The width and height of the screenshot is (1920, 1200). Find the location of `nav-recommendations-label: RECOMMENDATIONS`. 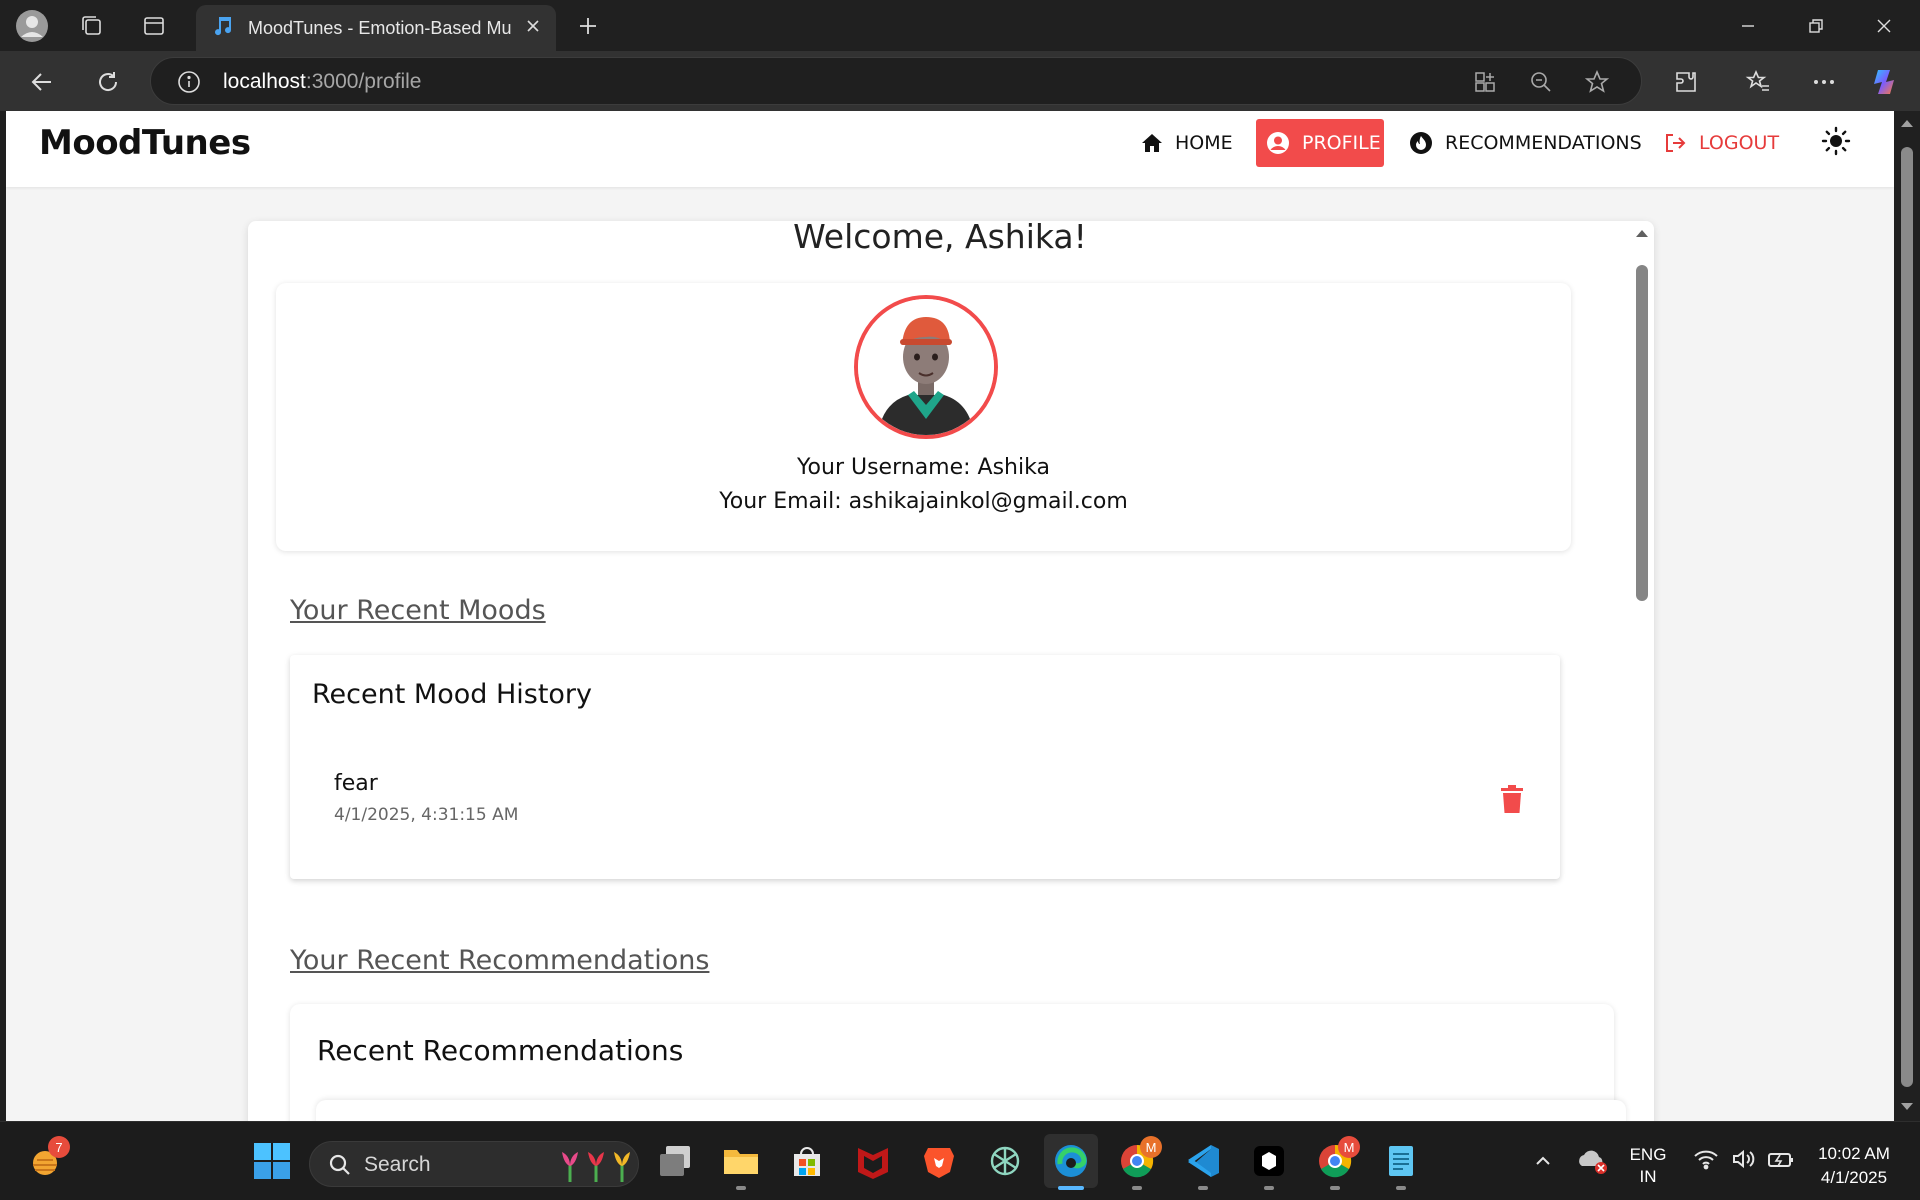

nav-recommendations-label: RECOMMENDATIONS is located at coordinates (1543, 143).